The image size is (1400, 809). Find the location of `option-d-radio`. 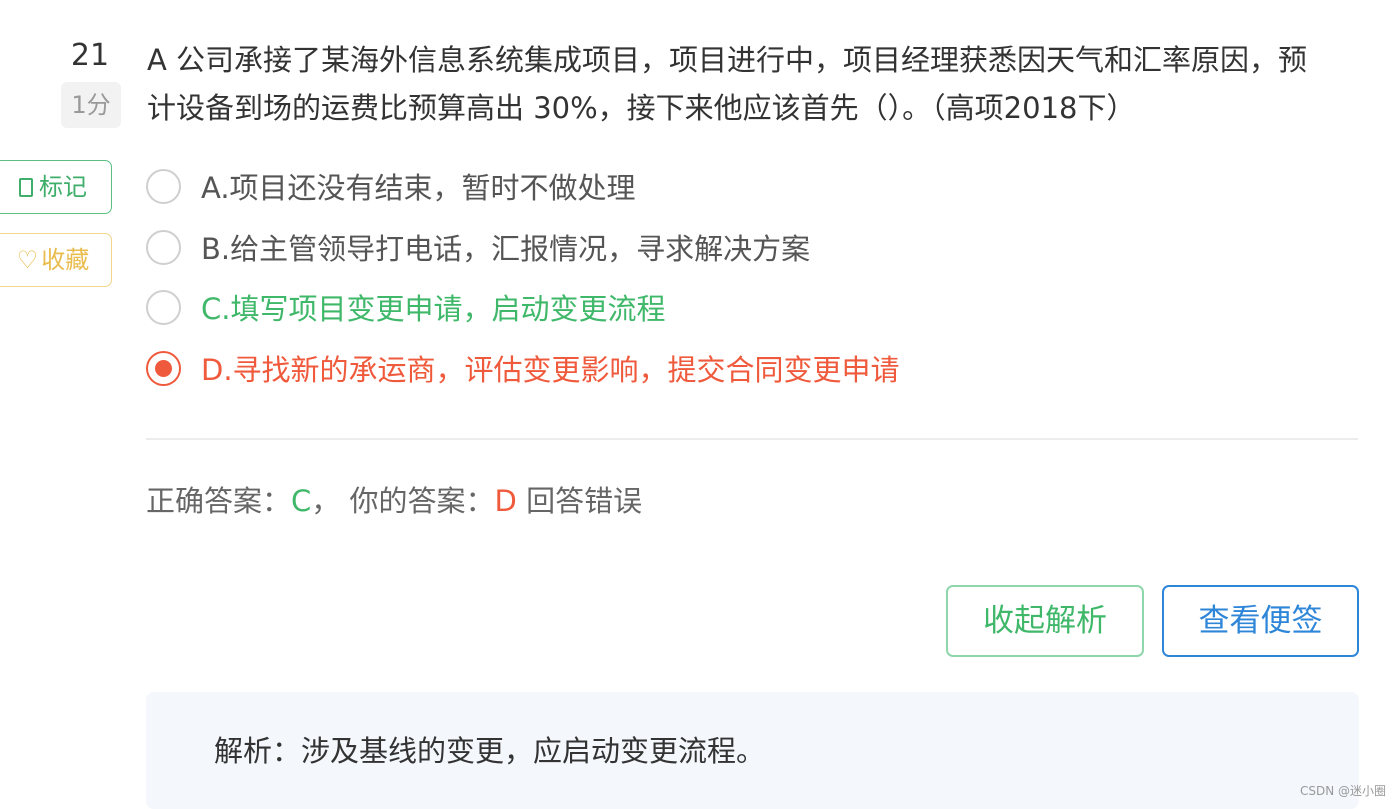

option-d-radio is located at coordinates (163, 368).